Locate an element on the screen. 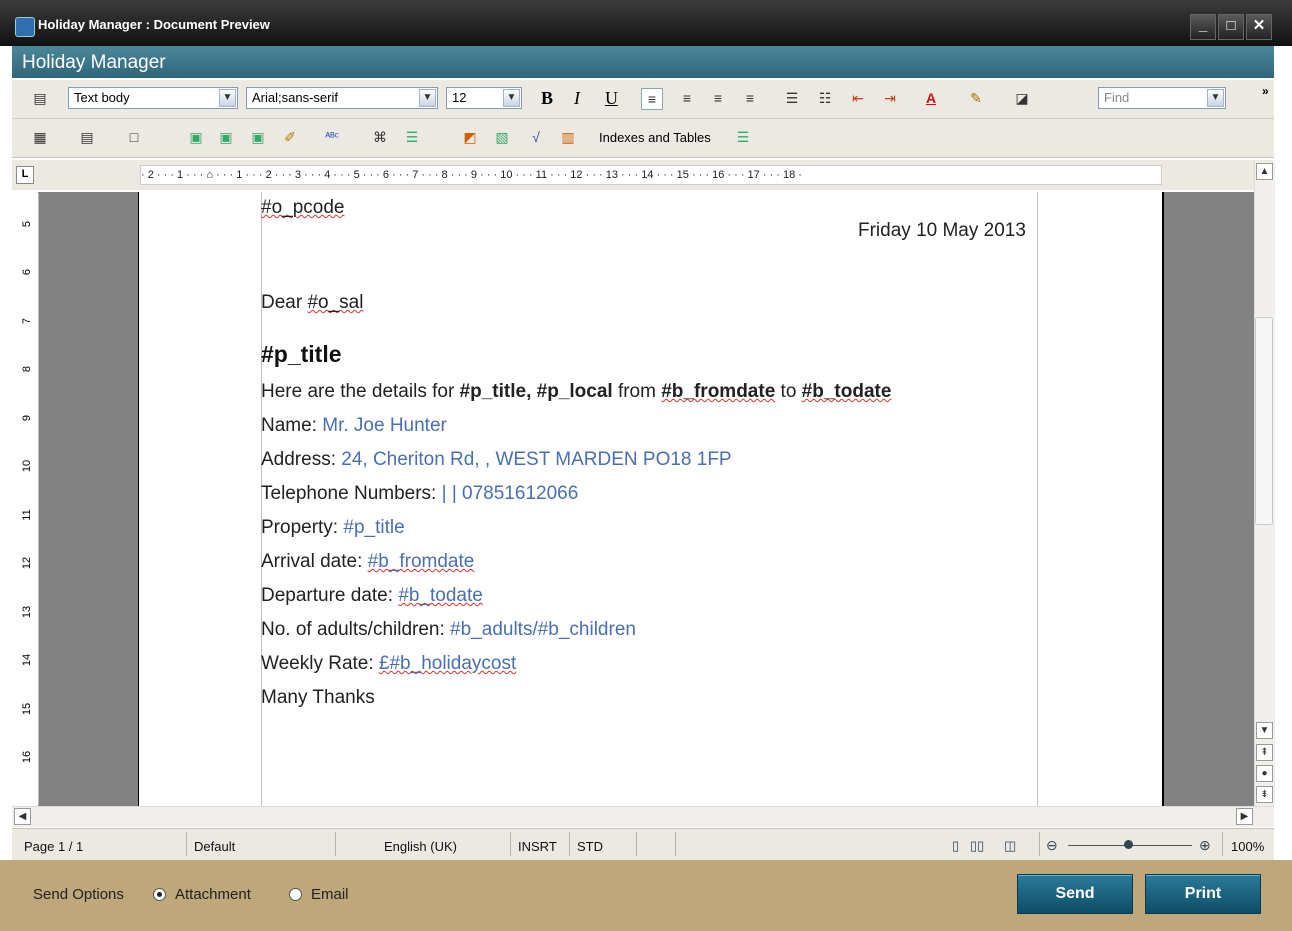 This screenshot has height=931, width=1292. intro-property: #p_title, #p_local is located at coordinates (536, 391).